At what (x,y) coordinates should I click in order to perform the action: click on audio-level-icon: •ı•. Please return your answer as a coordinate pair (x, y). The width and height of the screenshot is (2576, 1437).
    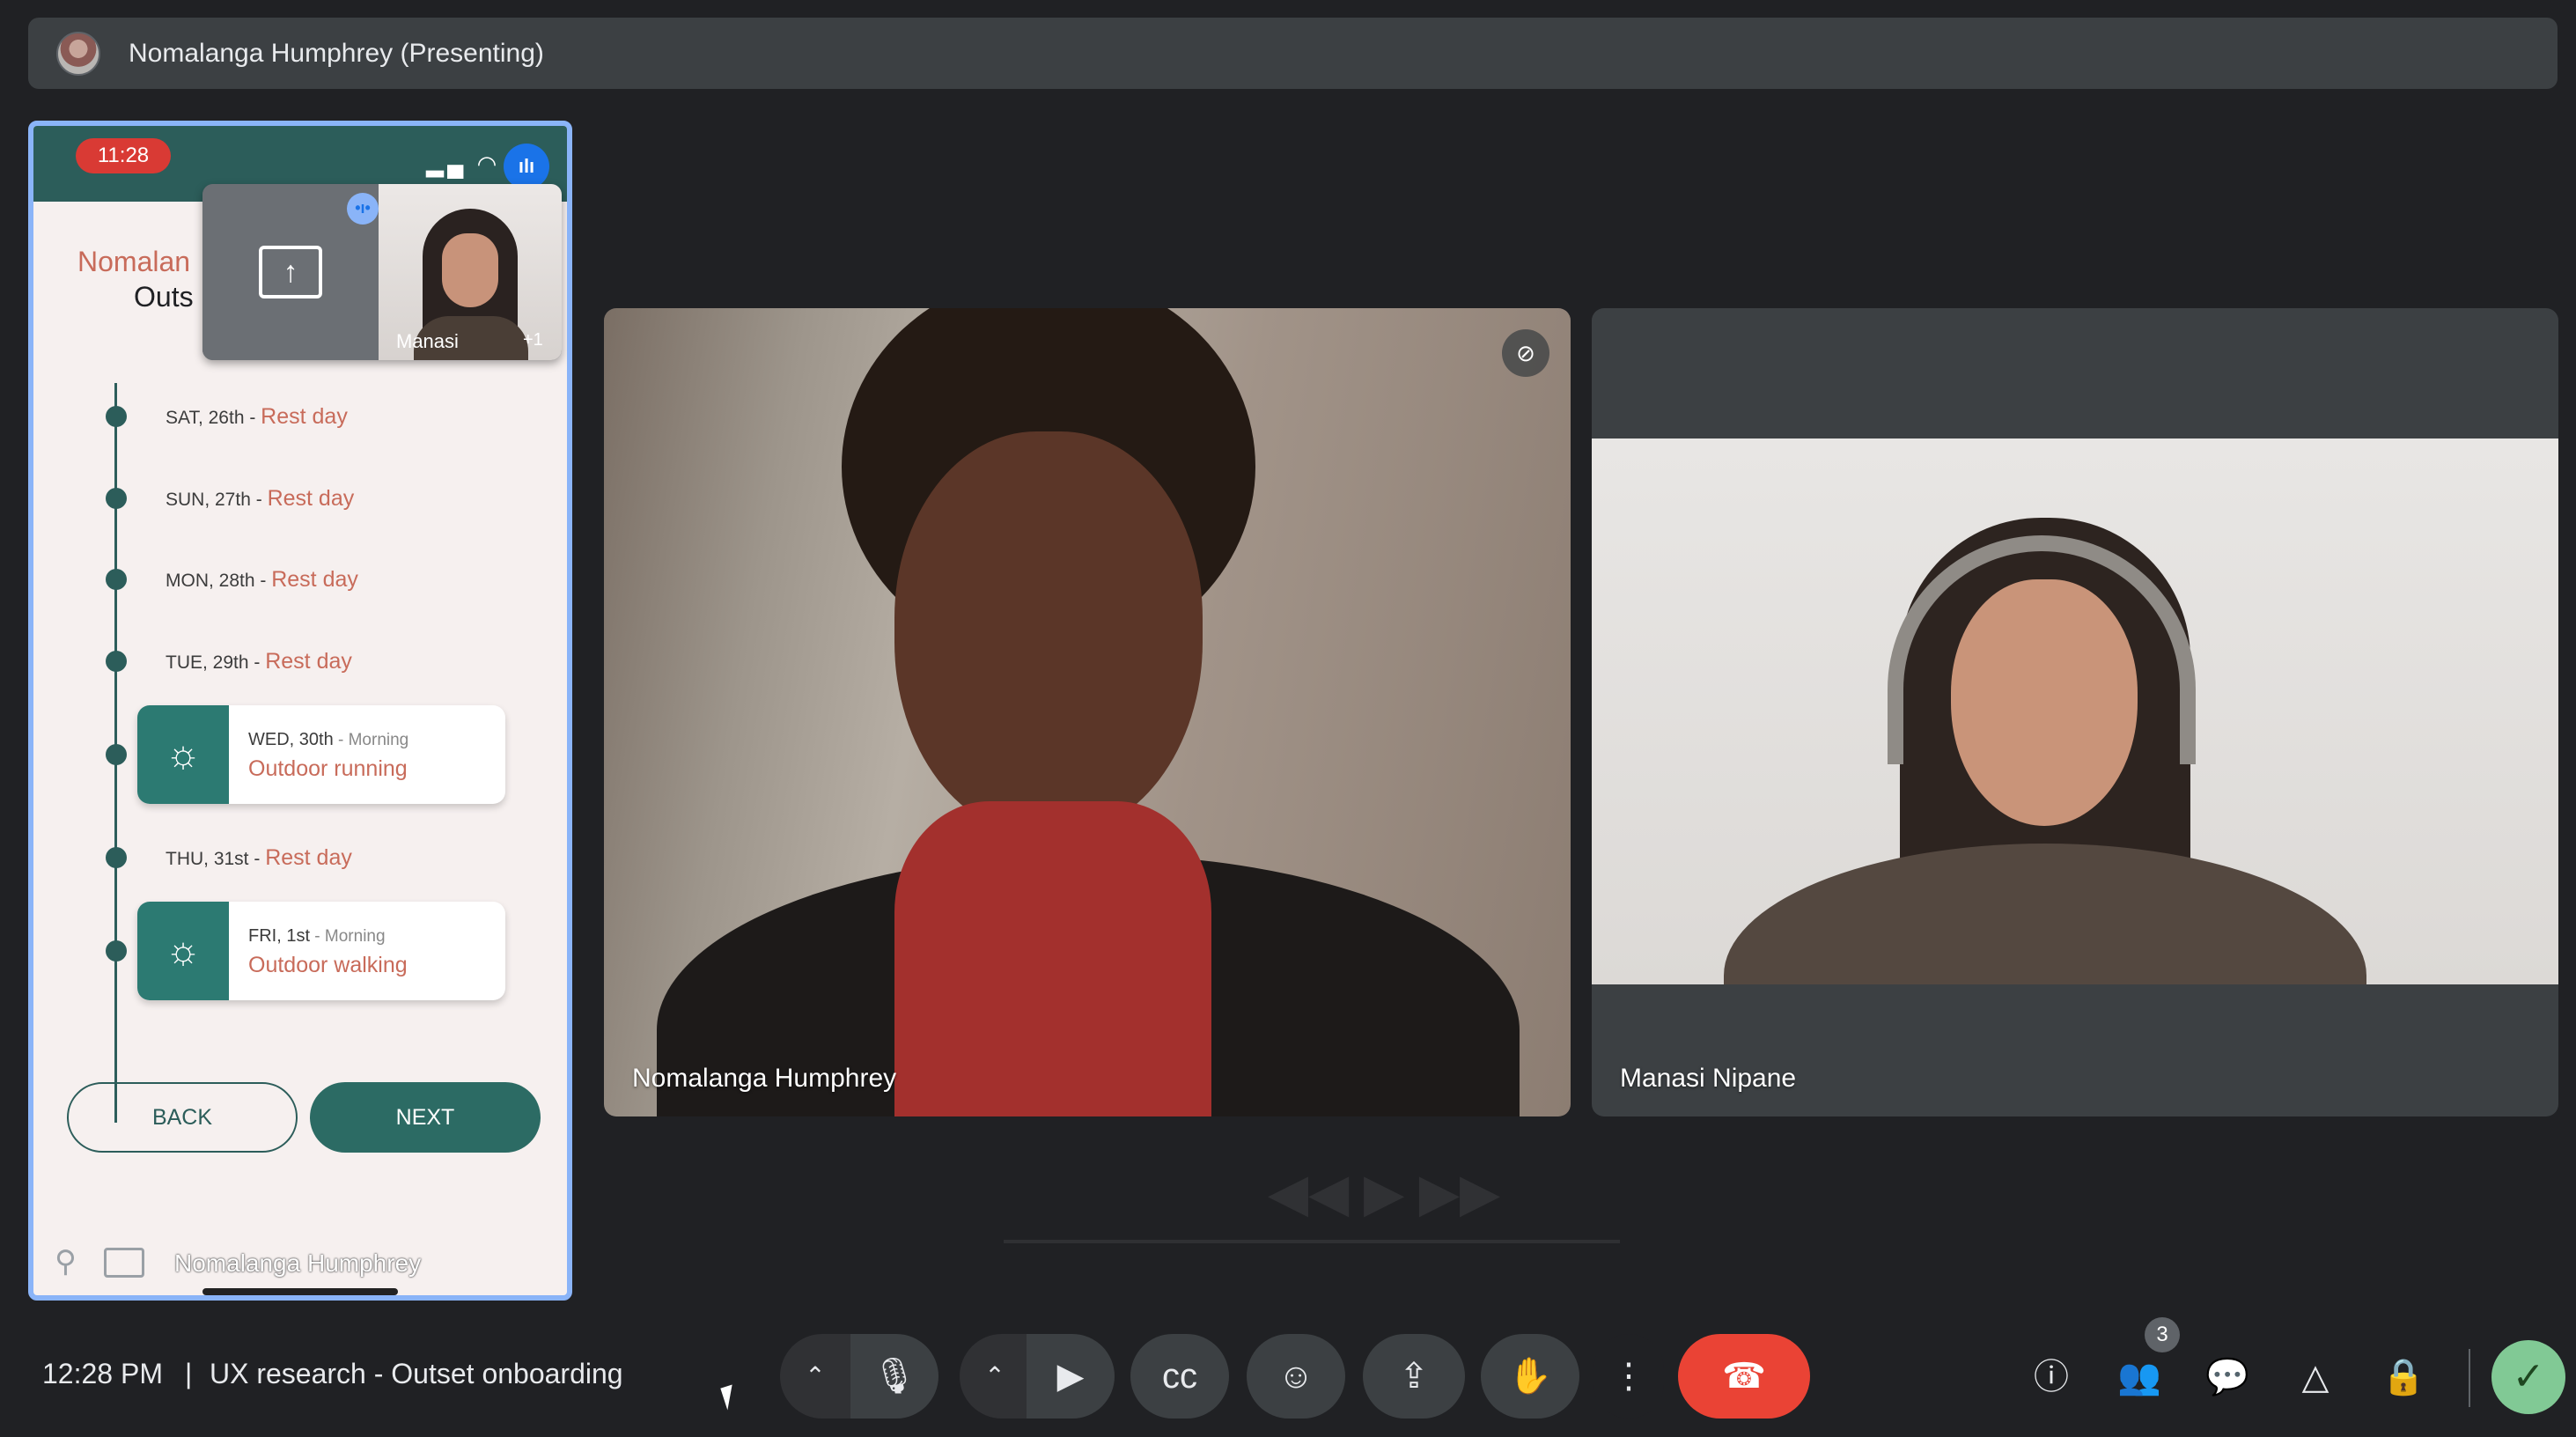
    Looking at the image, I should click on (363, 209).